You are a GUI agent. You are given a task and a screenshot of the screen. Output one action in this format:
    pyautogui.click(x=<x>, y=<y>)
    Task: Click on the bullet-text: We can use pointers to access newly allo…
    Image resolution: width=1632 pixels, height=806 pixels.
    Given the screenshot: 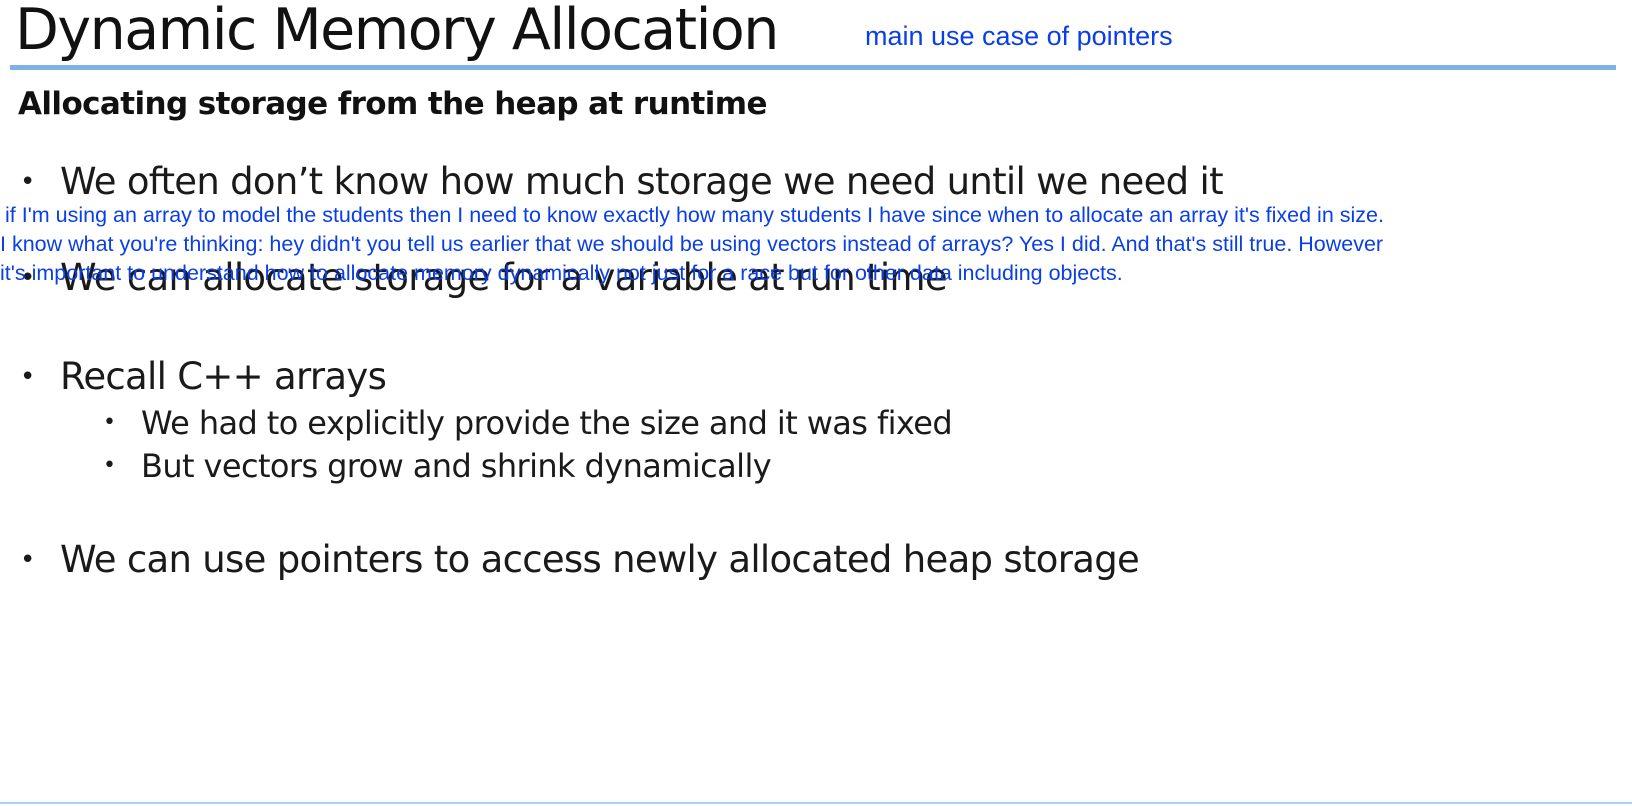 What is the action you would take?
    pyautogui.click(x=600, y=559)
    